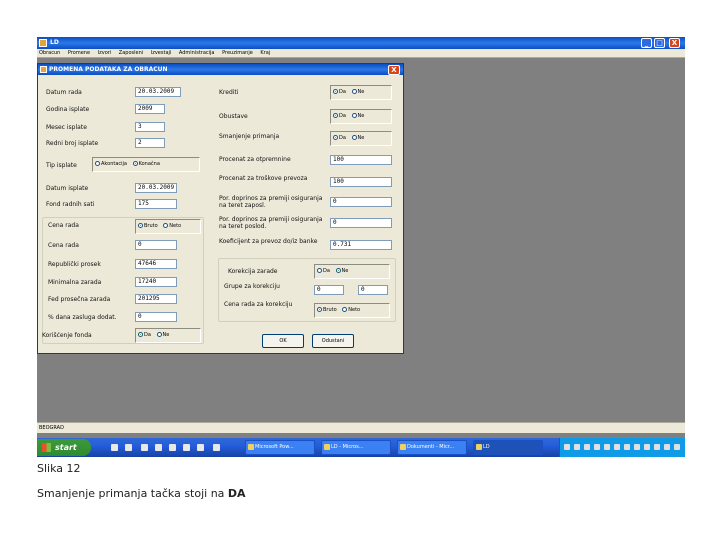  What do you see at coordinates (150, 143) in the screenshot?
I see `input-redni-broj-isplate: 2` at bounding box center [150, 143].